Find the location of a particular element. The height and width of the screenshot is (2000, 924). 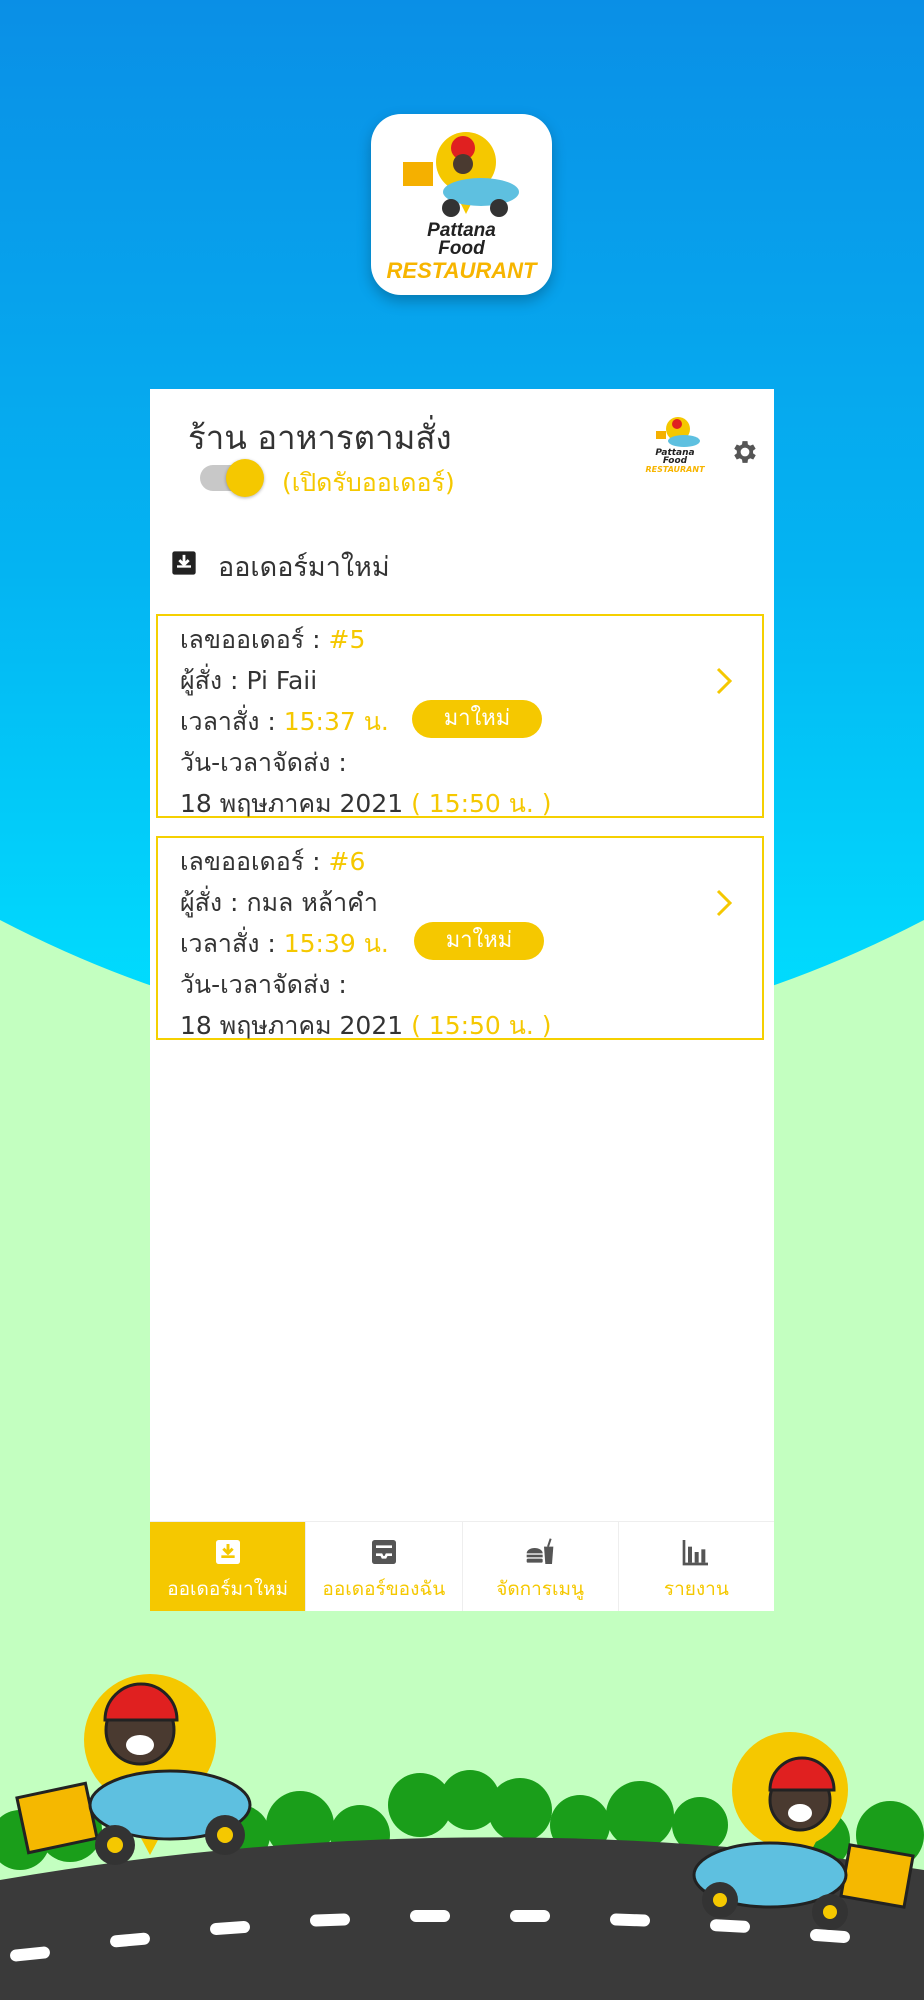

order-time: เวลาสั่ง : 15:39 น. is located at coordinates (284, 943).